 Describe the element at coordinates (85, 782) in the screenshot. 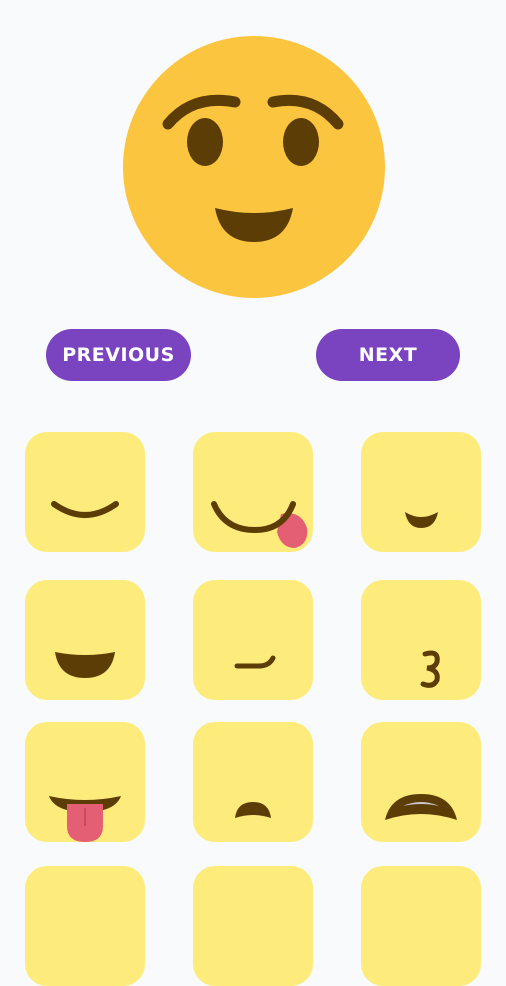

I see `mouth-option-tongue-out` at that location.